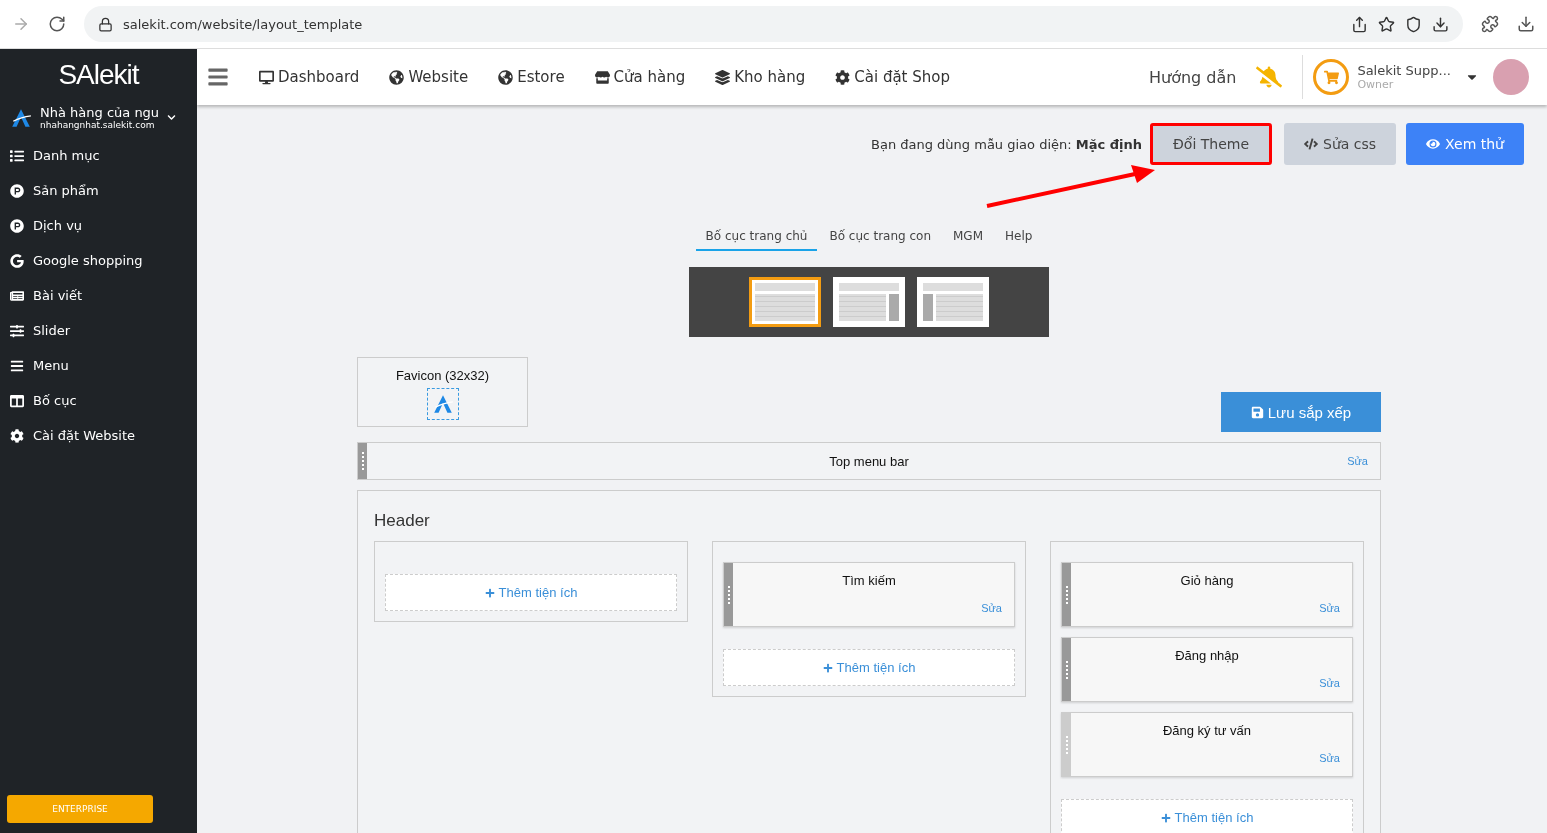 This screenshot has height=833, width=1547. What do you see at coordinates (98, 330) in the screenshot?
I see `sidebar-item: Slider` at bounding box center [98, 330].